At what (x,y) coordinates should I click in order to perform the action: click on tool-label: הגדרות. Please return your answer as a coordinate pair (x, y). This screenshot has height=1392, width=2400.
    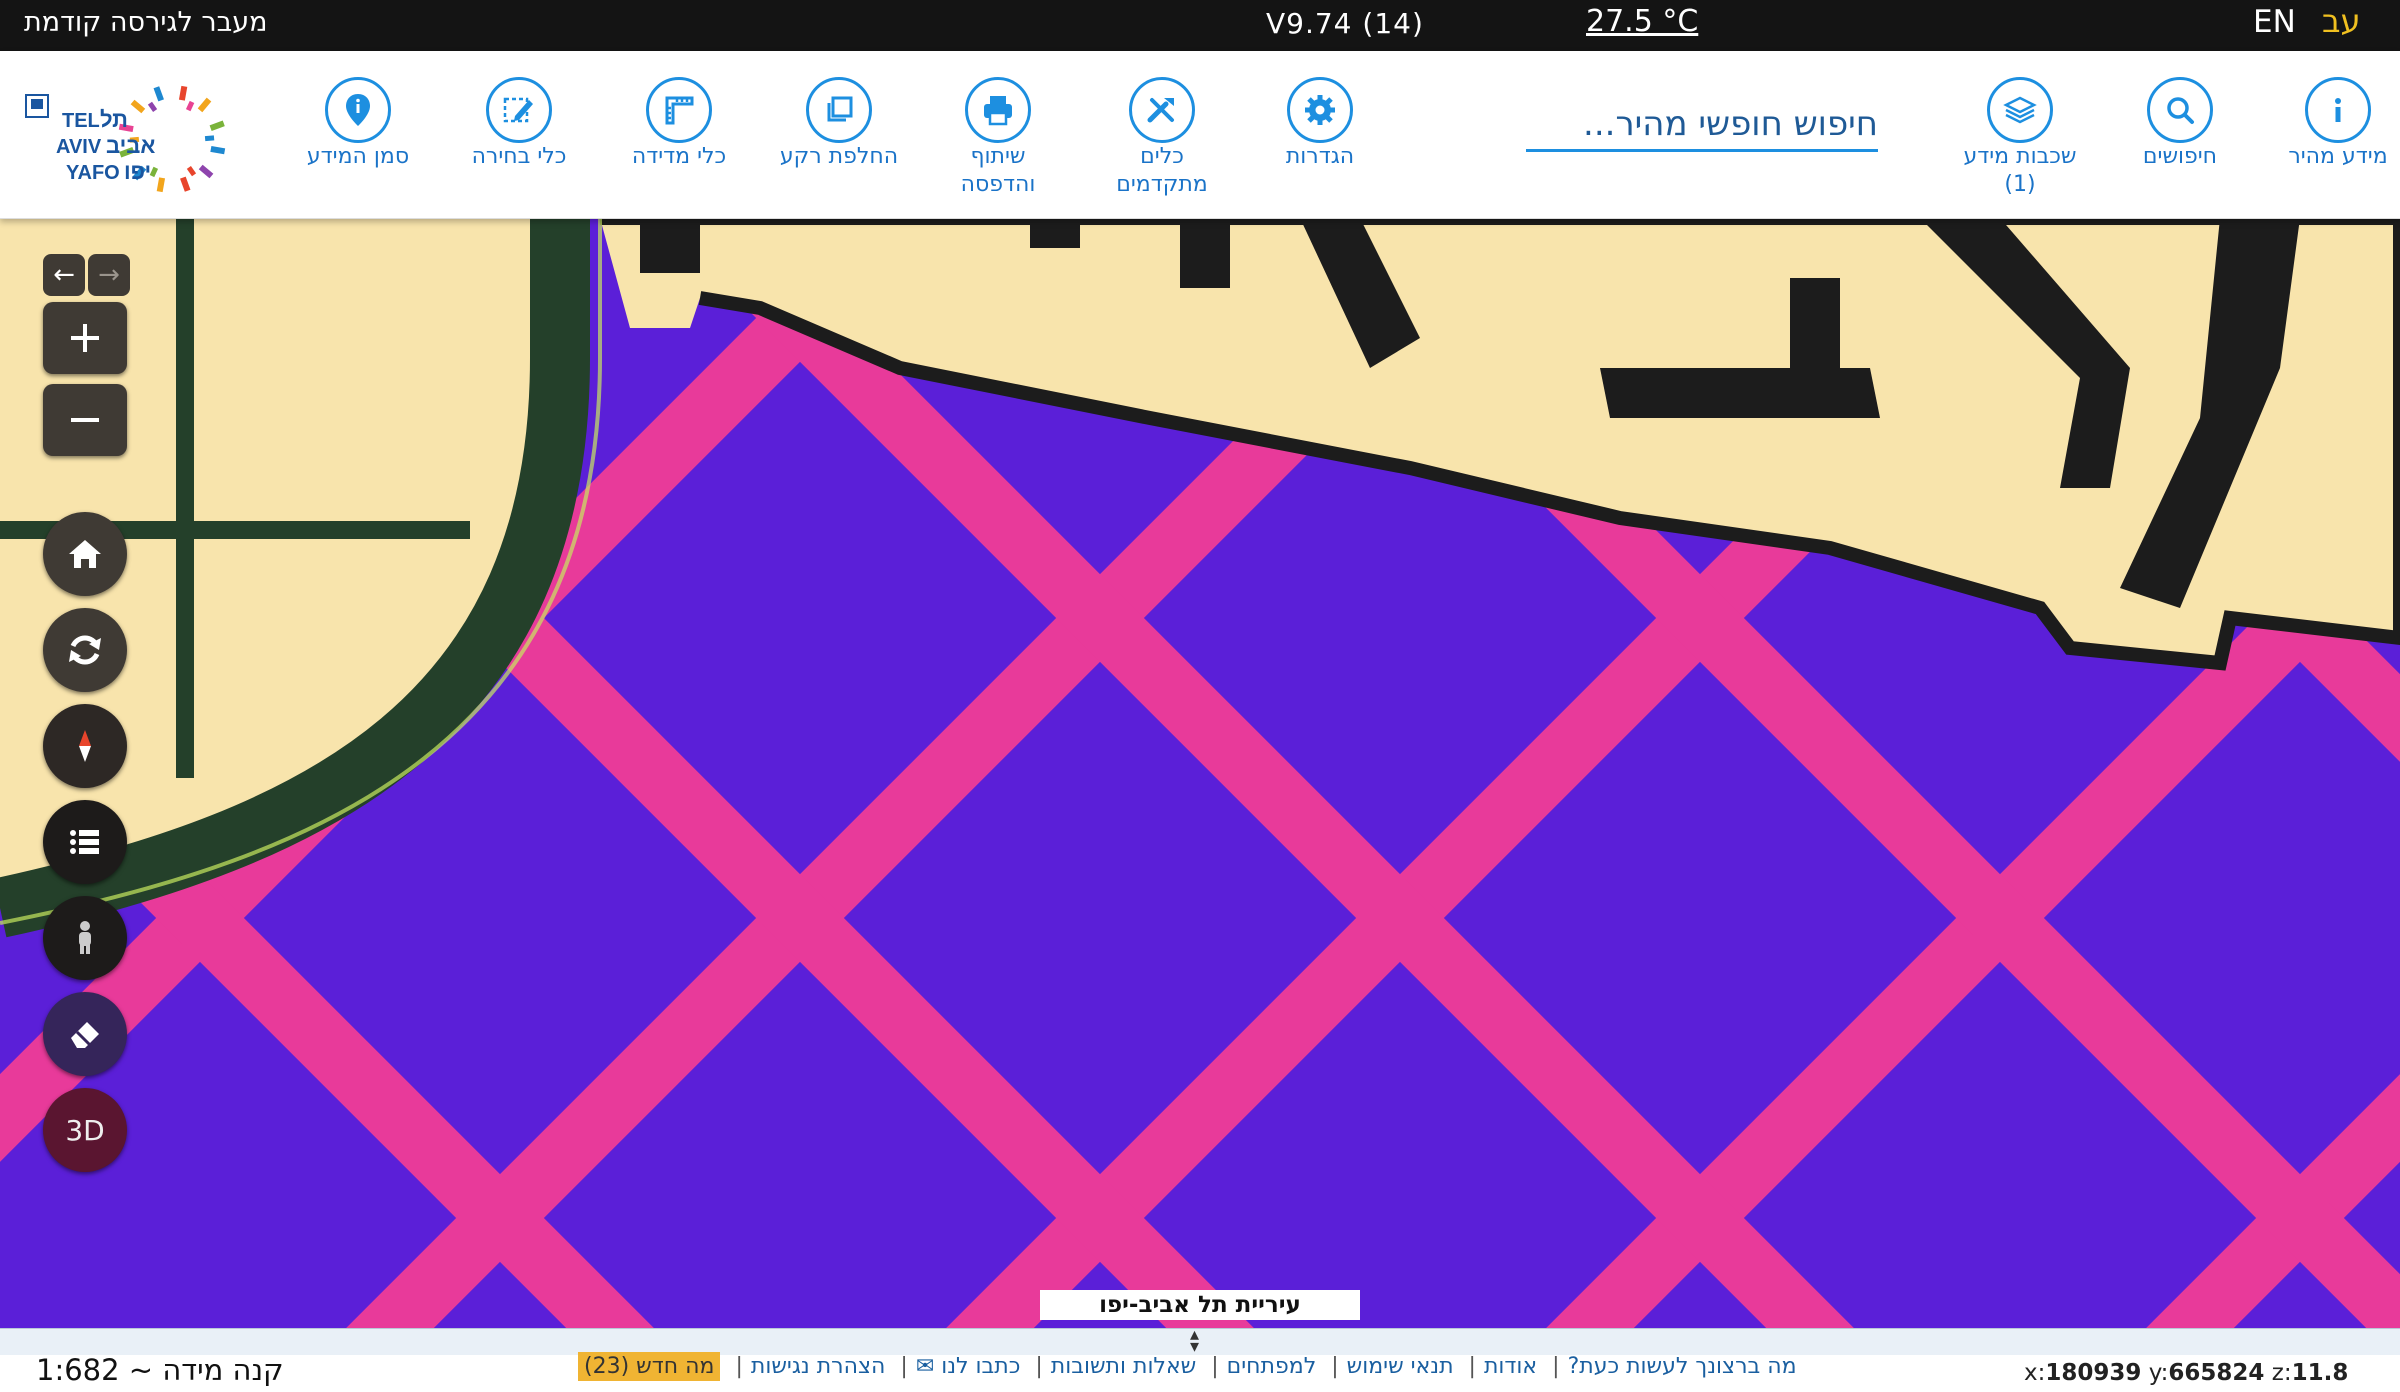
    Looking at the image, I should click on (1320, 156).